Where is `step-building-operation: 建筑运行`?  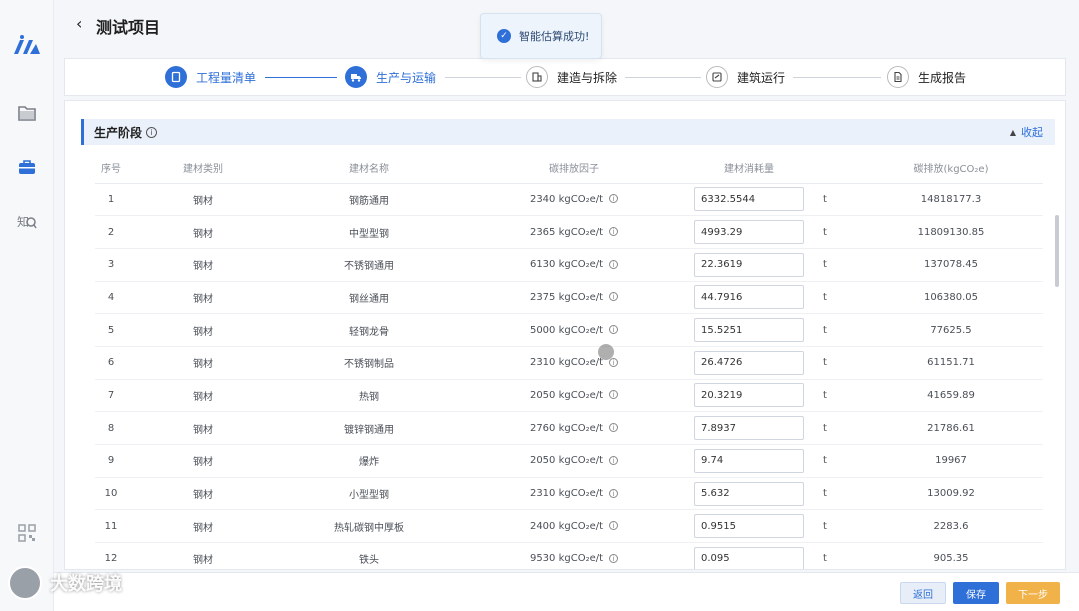
step-building-operation: 建筑运行 is located at coordinates (745, 77).